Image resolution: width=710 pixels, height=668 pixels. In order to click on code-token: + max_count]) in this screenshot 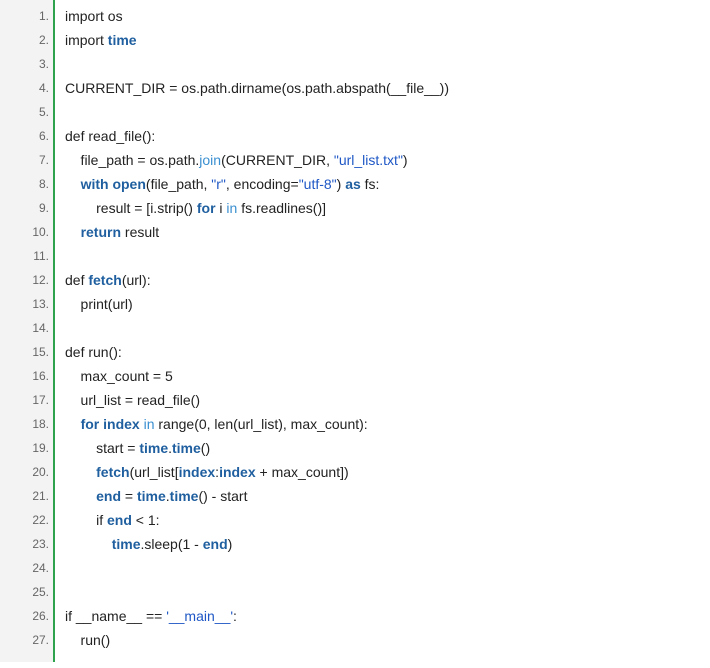, I will do `click(302, 472)`.